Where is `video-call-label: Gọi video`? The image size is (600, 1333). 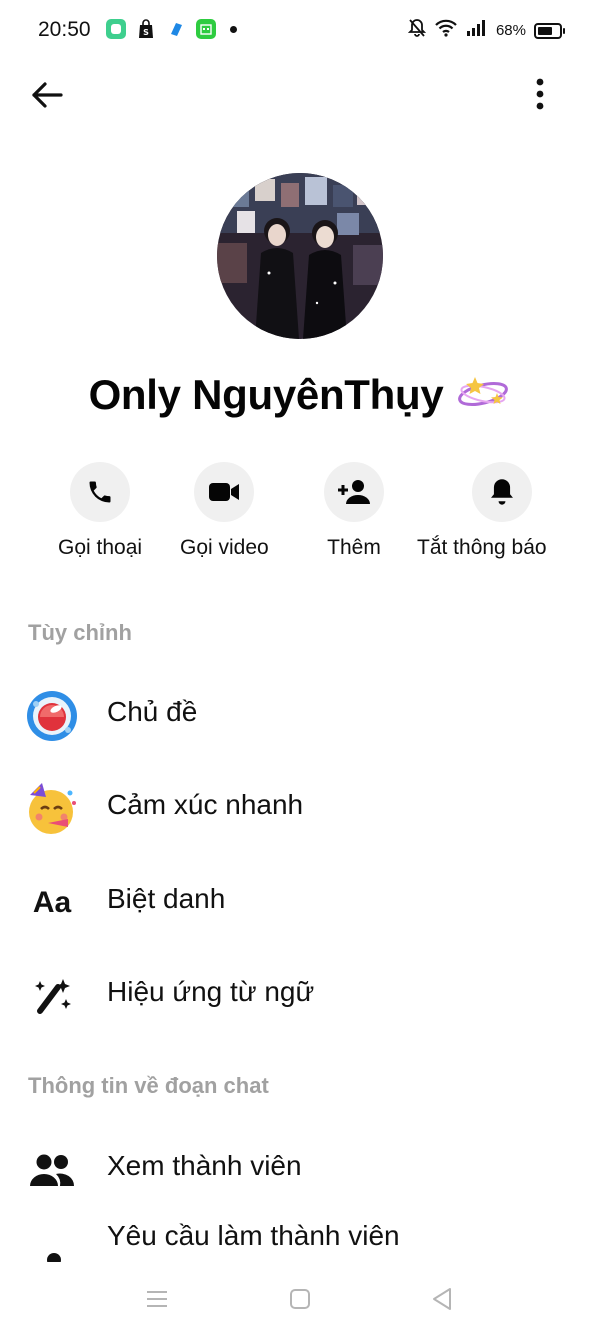
video-call-label: Gọi video is located at coordinates (224, 547).